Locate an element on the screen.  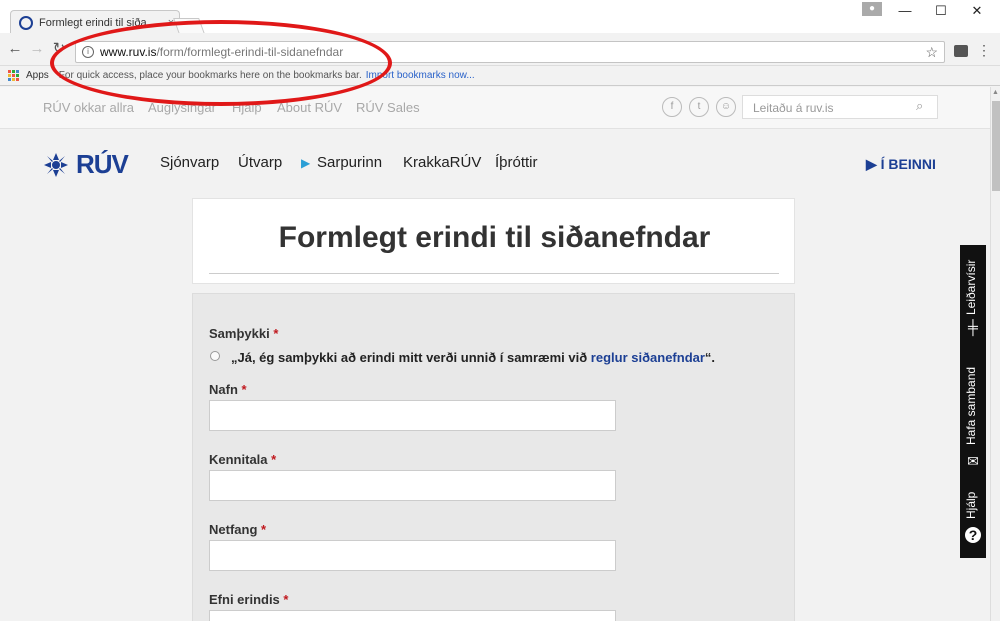
consent-label: Samþykki * is located at coordinates (244, 333).